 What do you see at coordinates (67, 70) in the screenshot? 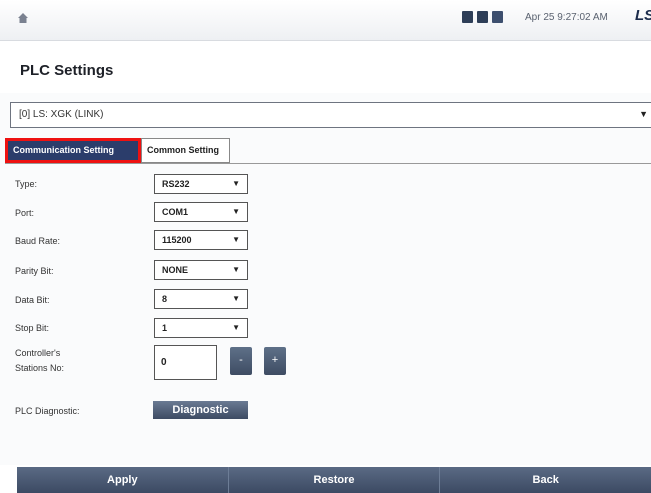
I see `page-title: PLC Settings` at bounding box center [67, 70].